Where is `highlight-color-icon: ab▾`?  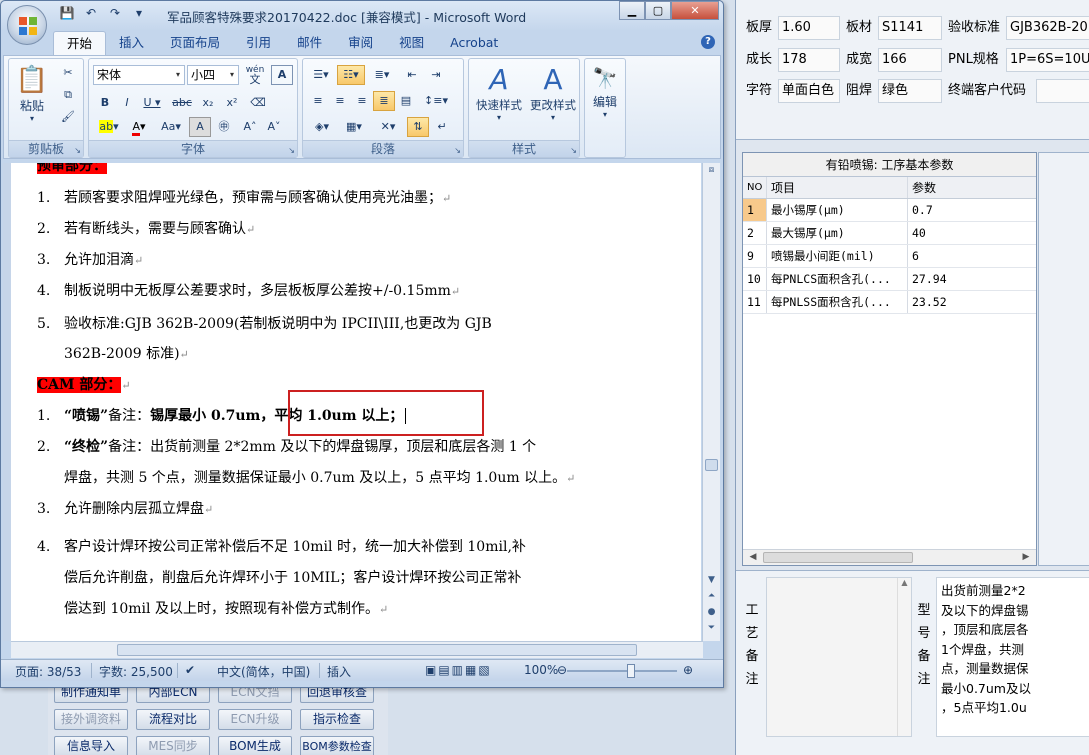
highlight-color-icon: ab▾ is located at coordinates (109, 127).